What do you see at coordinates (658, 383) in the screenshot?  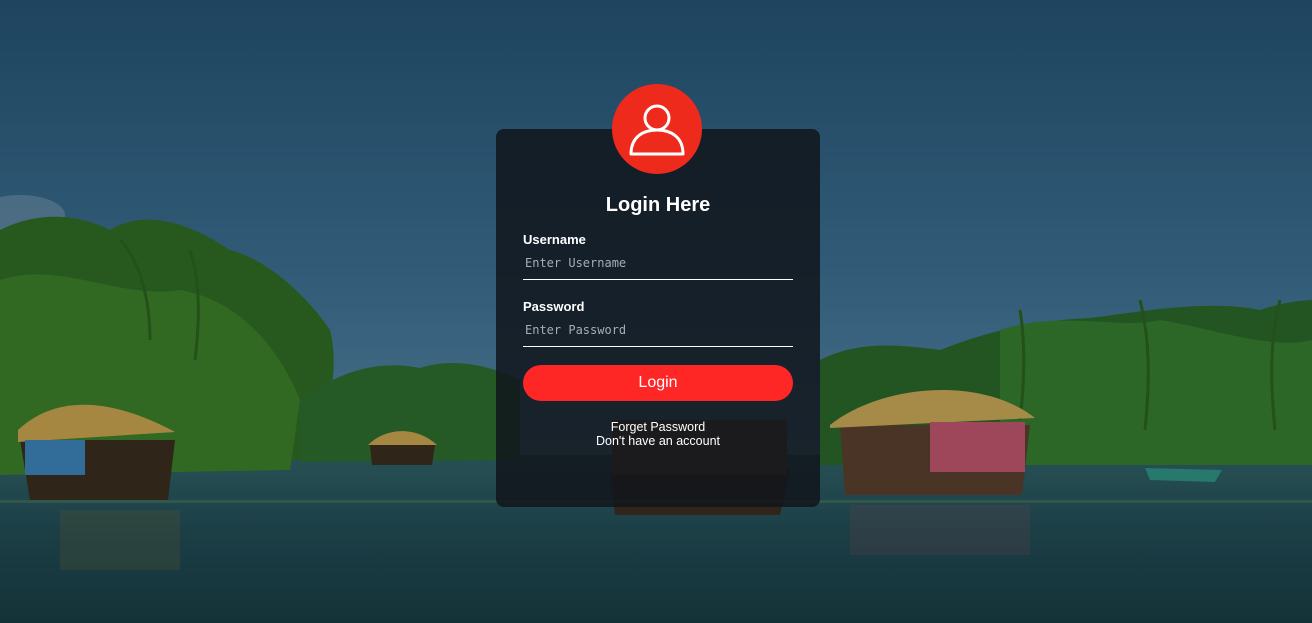 I see `login-button: Login` at bounding box center [658, 383].